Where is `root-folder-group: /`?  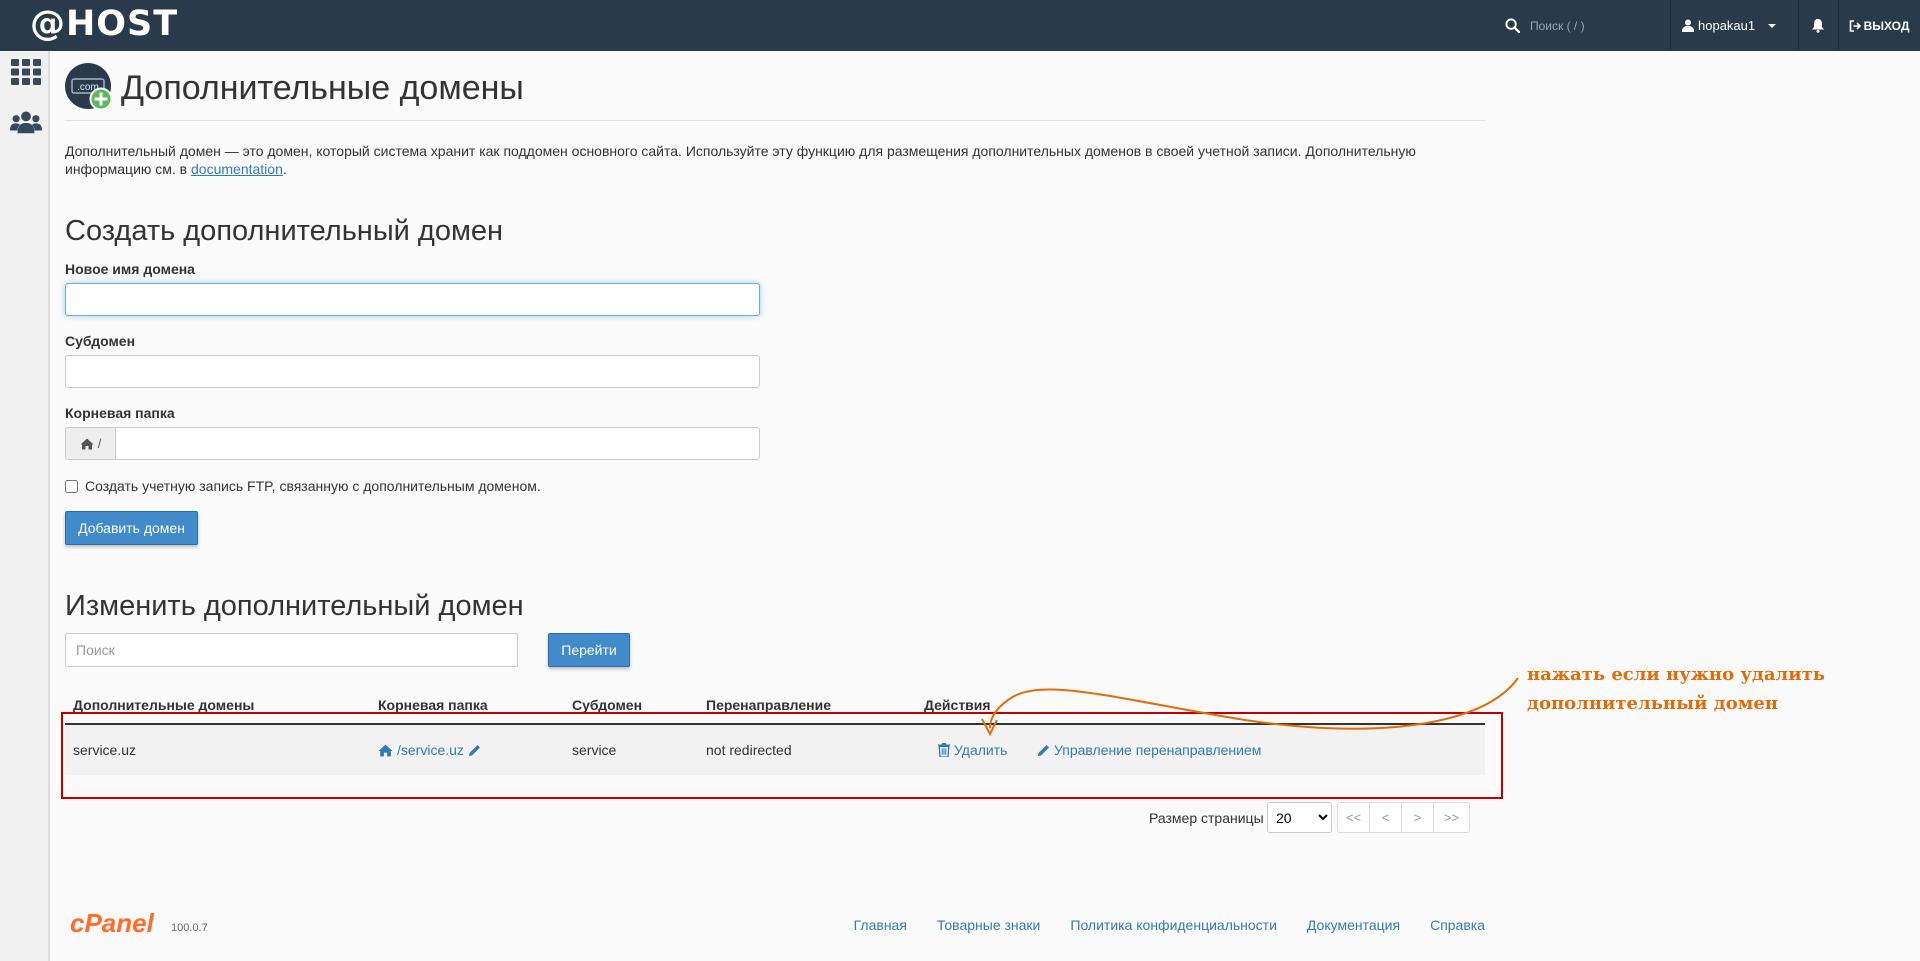 root-folder-group: / is located at coordinates (412, 443).